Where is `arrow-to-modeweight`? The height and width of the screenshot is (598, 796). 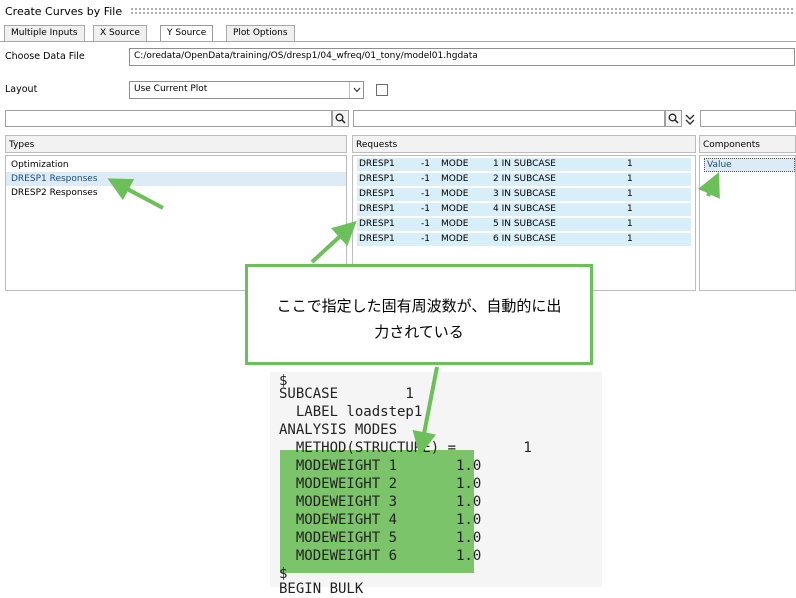
arrow-to-modeweight is located at coordinates (425, 411).